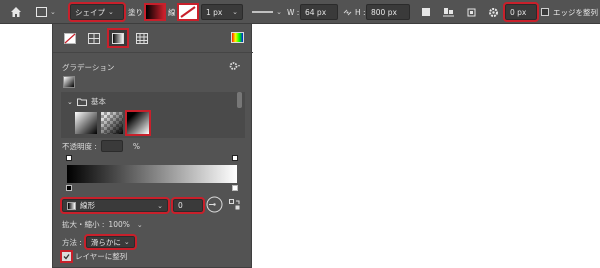 The width and height of the screenshot is (600, 268). I want to click on section-title: グラデーション, so click(88, 67).